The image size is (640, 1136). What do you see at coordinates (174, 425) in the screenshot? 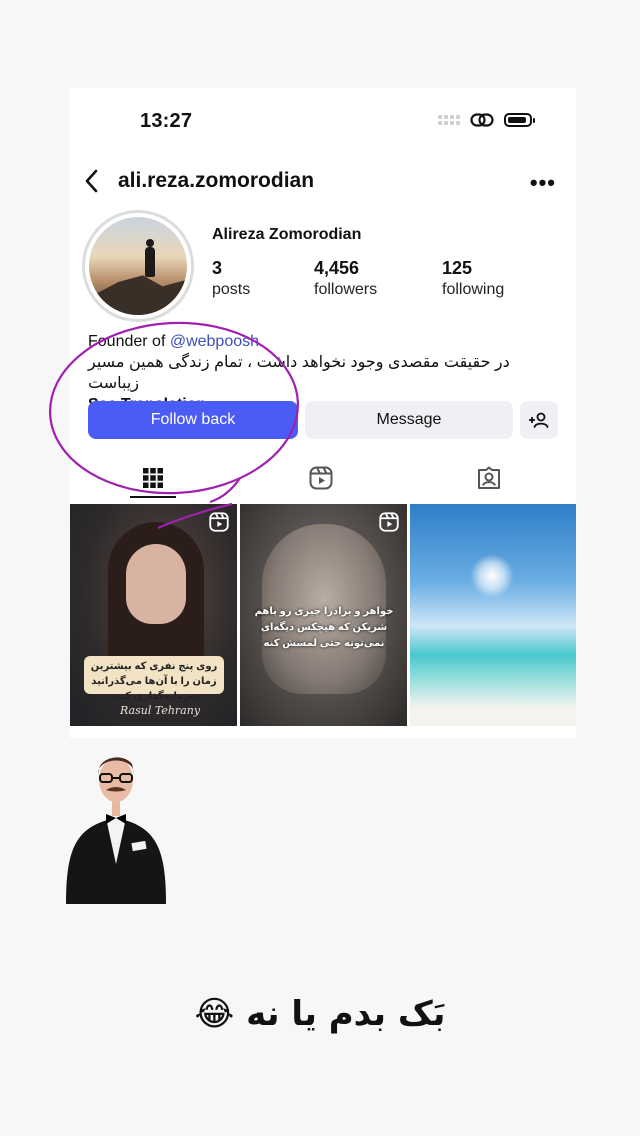
I see `annotation-circle` at bounding box center [174, 425].